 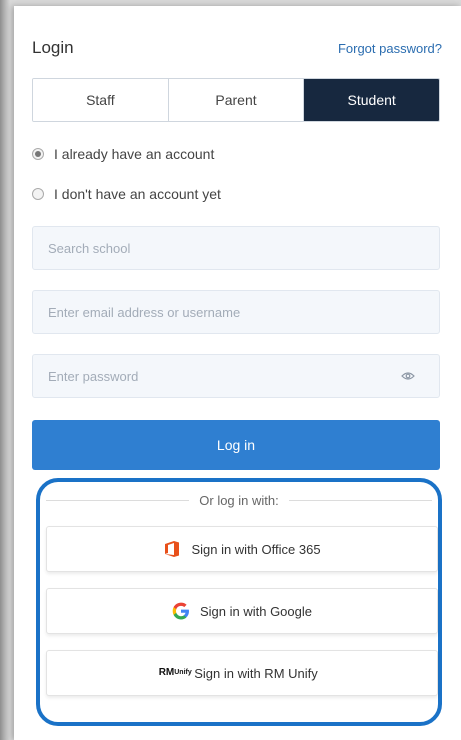 I want to click on radio-no-account: I don't have an account yet, so click(x=126, y=194).